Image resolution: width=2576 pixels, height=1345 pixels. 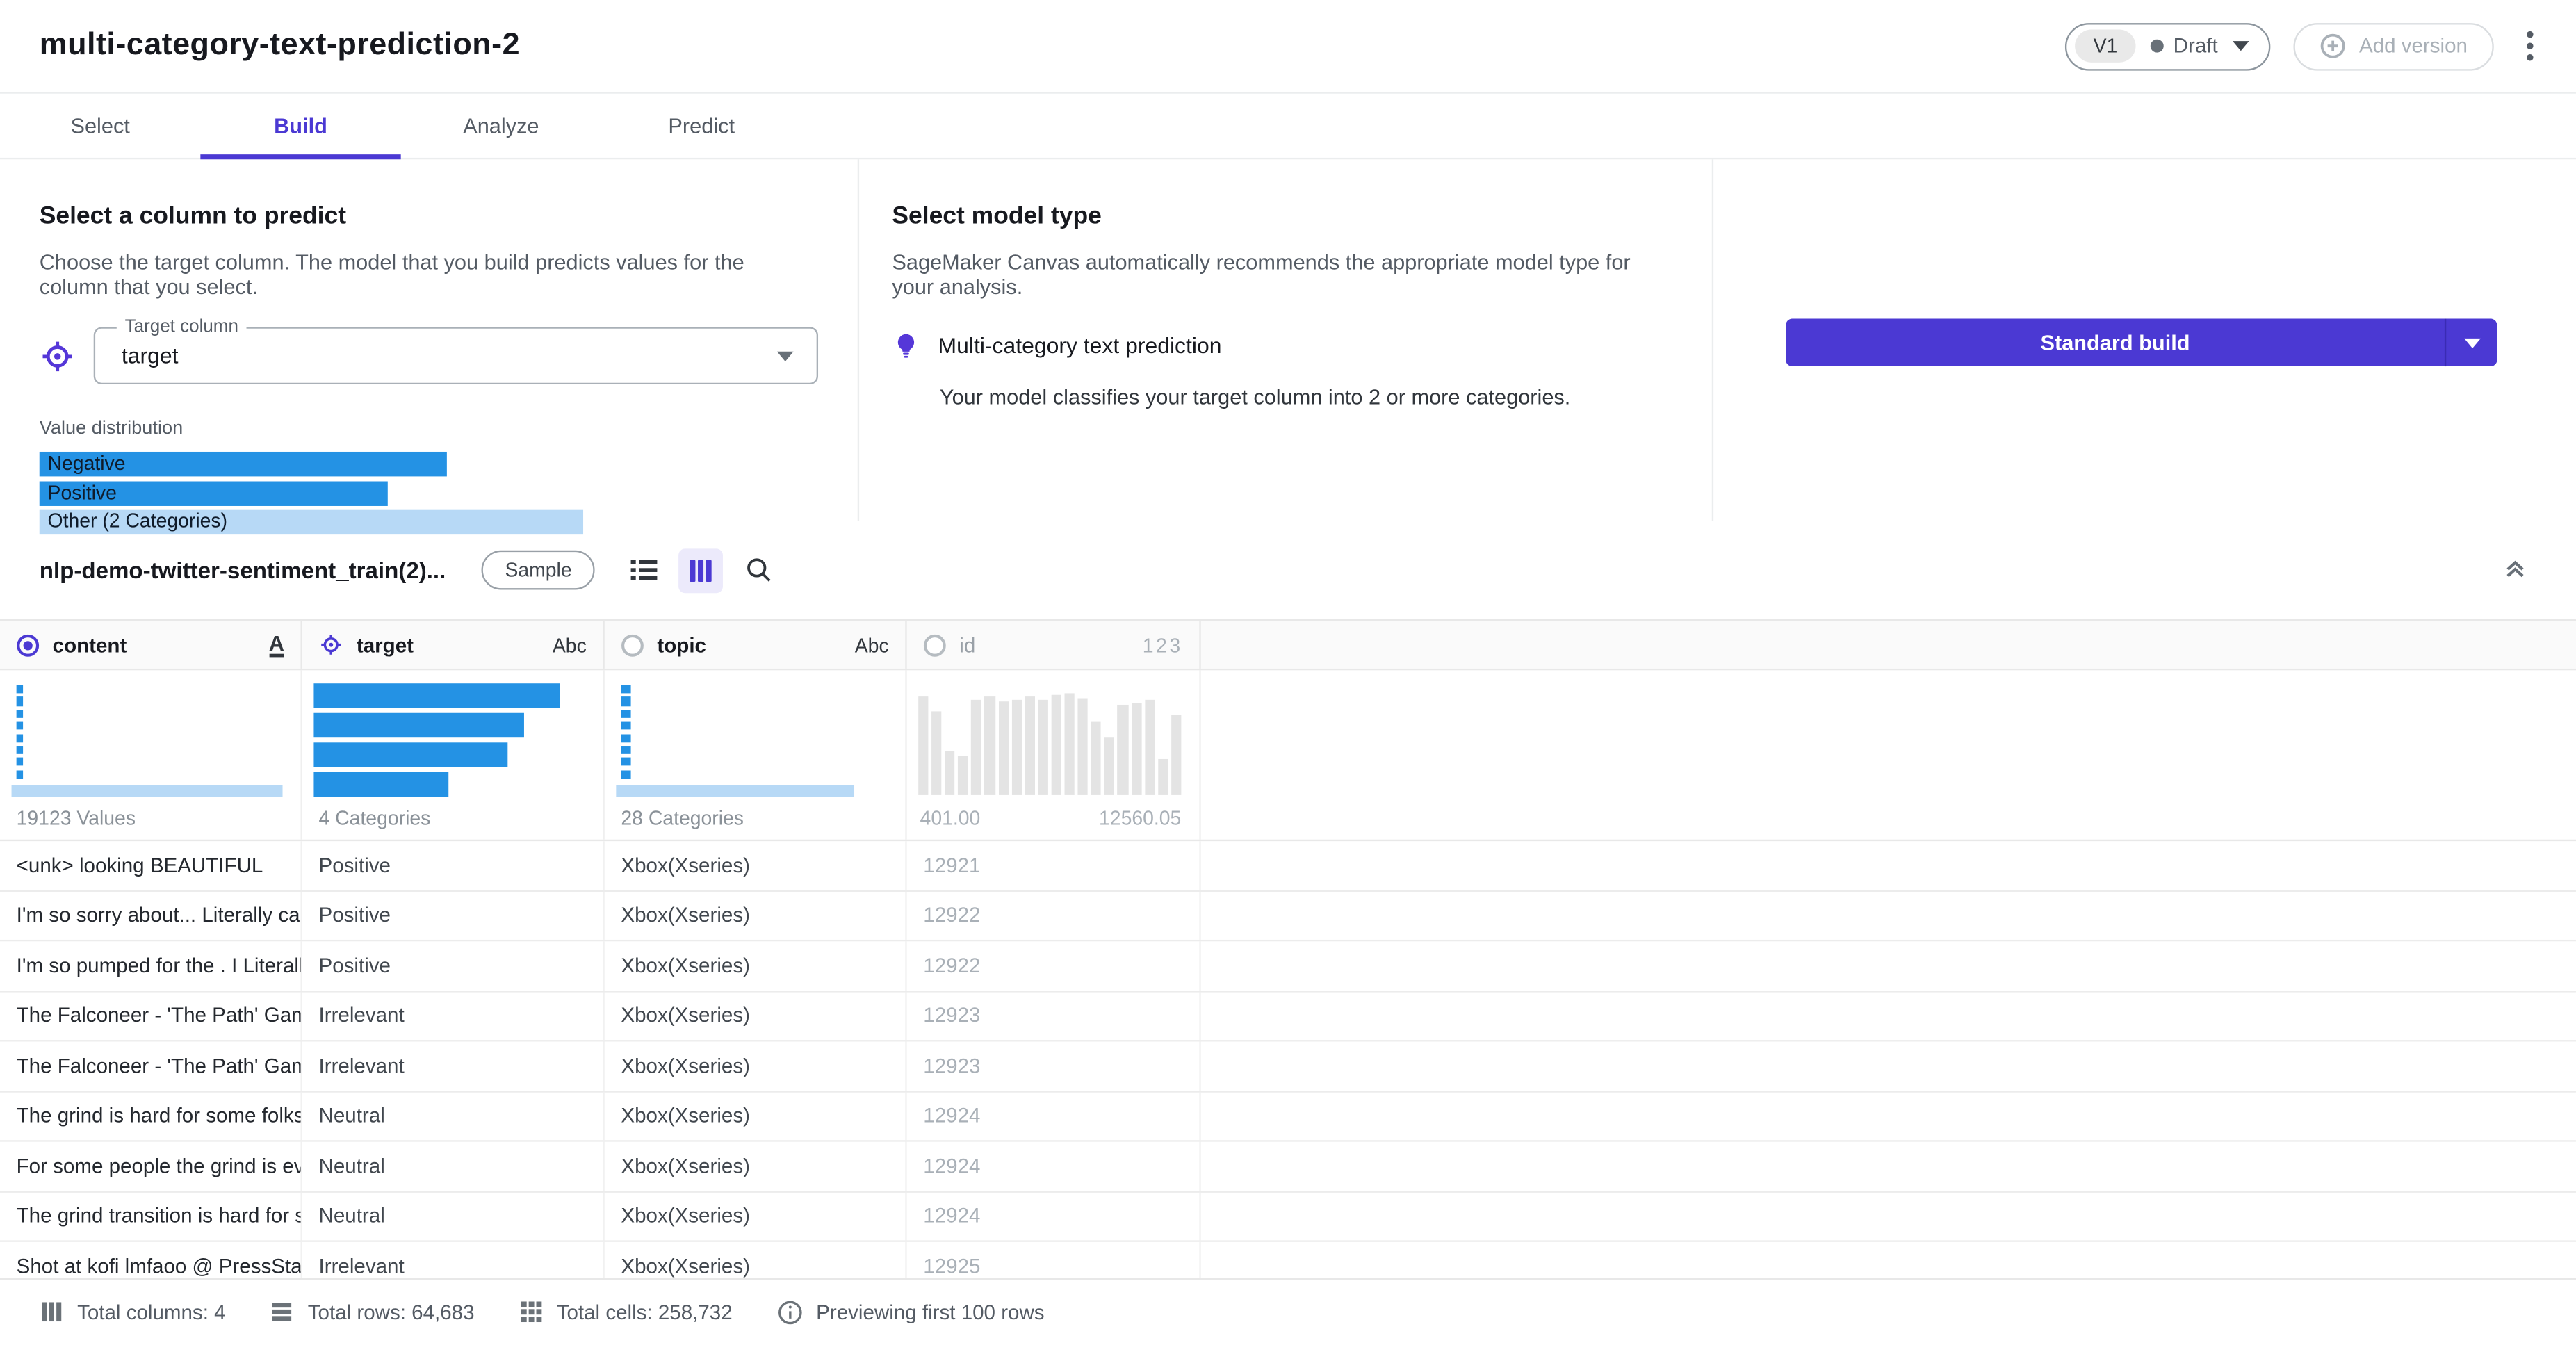 I want to click on column-view-icon, so click(x=701, y=571).